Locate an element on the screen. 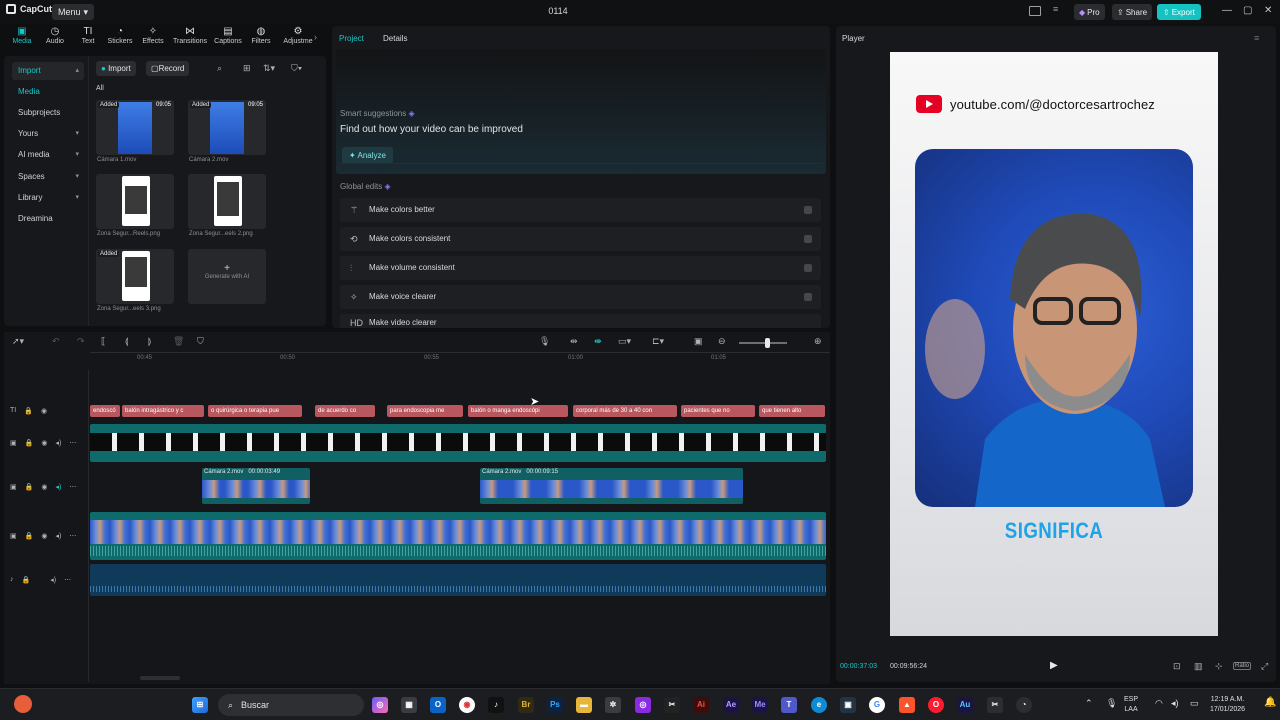  tab-media: ▣ Media is located at coordinates (22, 35).